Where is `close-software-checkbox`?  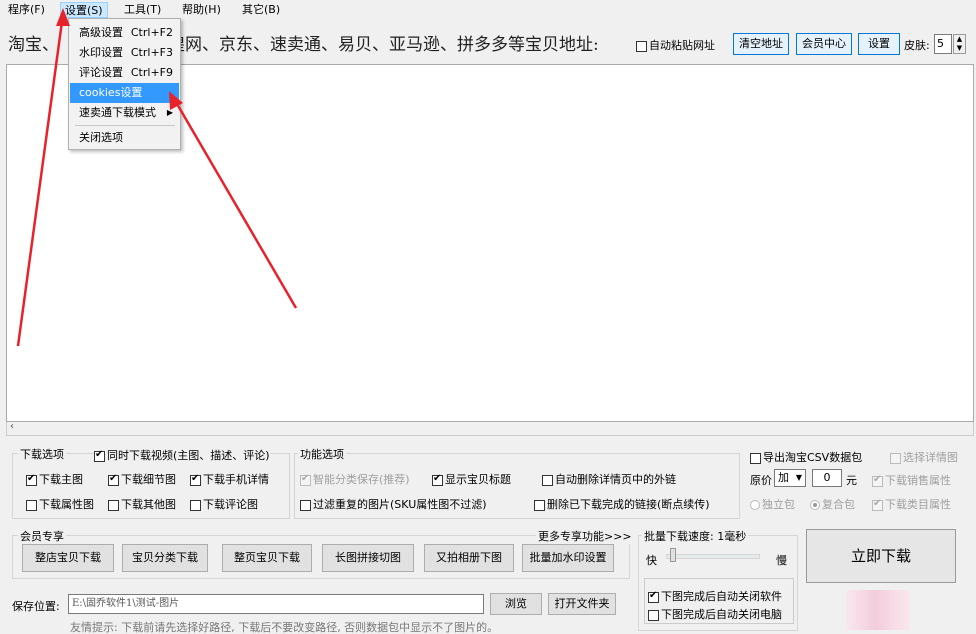
close-software-checkbox is located at coordinates (653, 596).